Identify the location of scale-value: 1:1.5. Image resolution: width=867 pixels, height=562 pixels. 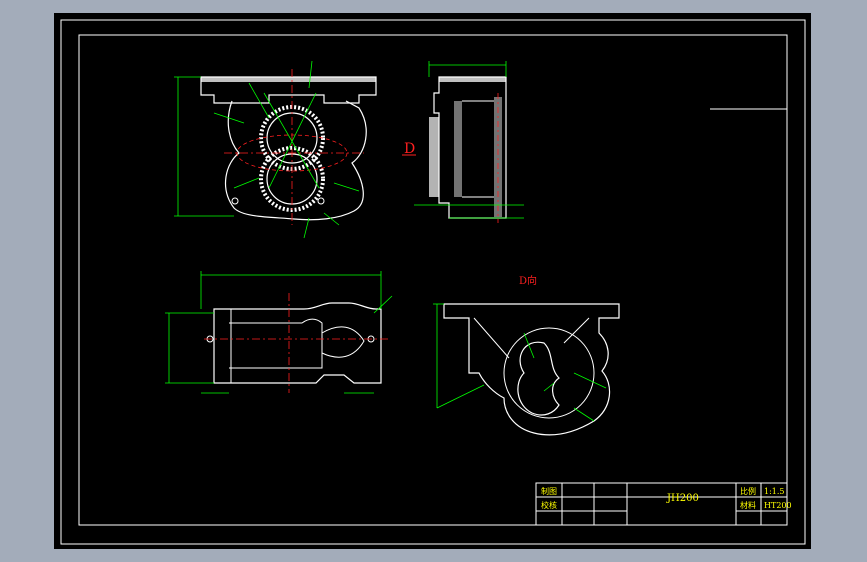
(774, 491).